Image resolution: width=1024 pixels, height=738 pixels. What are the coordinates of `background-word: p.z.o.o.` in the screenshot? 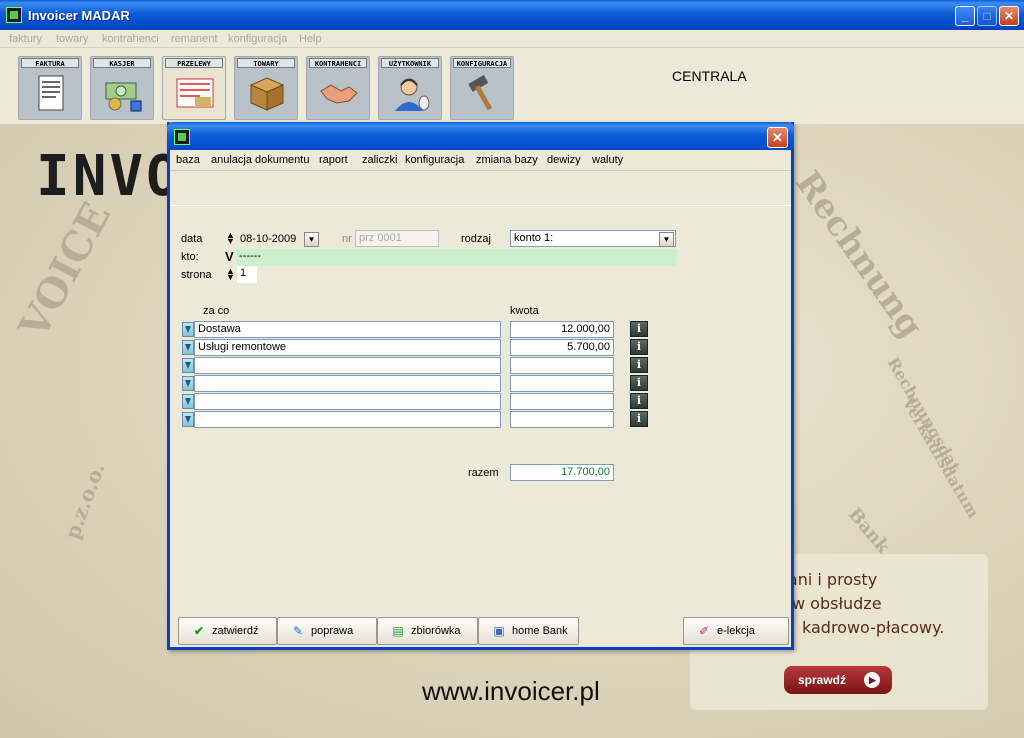 It's located at (85, 501).